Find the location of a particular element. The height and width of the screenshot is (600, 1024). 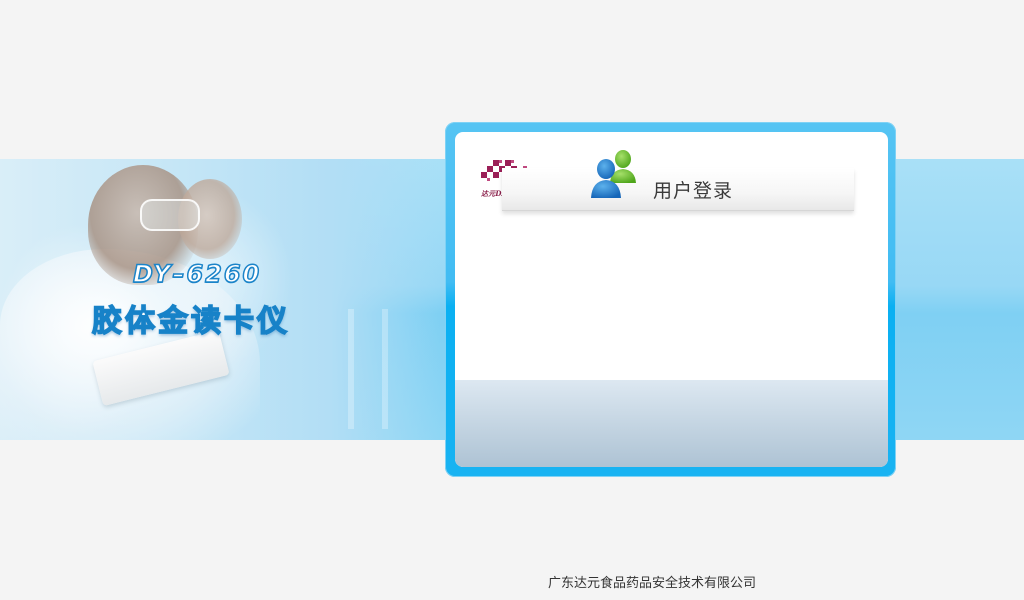

lab-glassware is located at coordinates (375, 369).